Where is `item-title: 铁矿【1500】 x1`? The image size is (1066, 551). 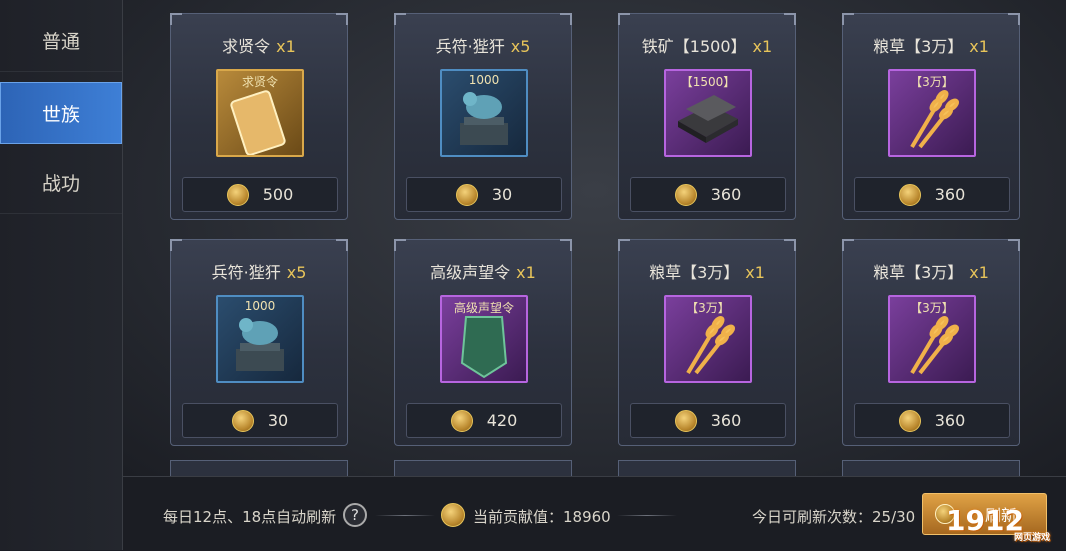
item-title: 铁矿【1500】 x1 is located at coordinates (707, 45).